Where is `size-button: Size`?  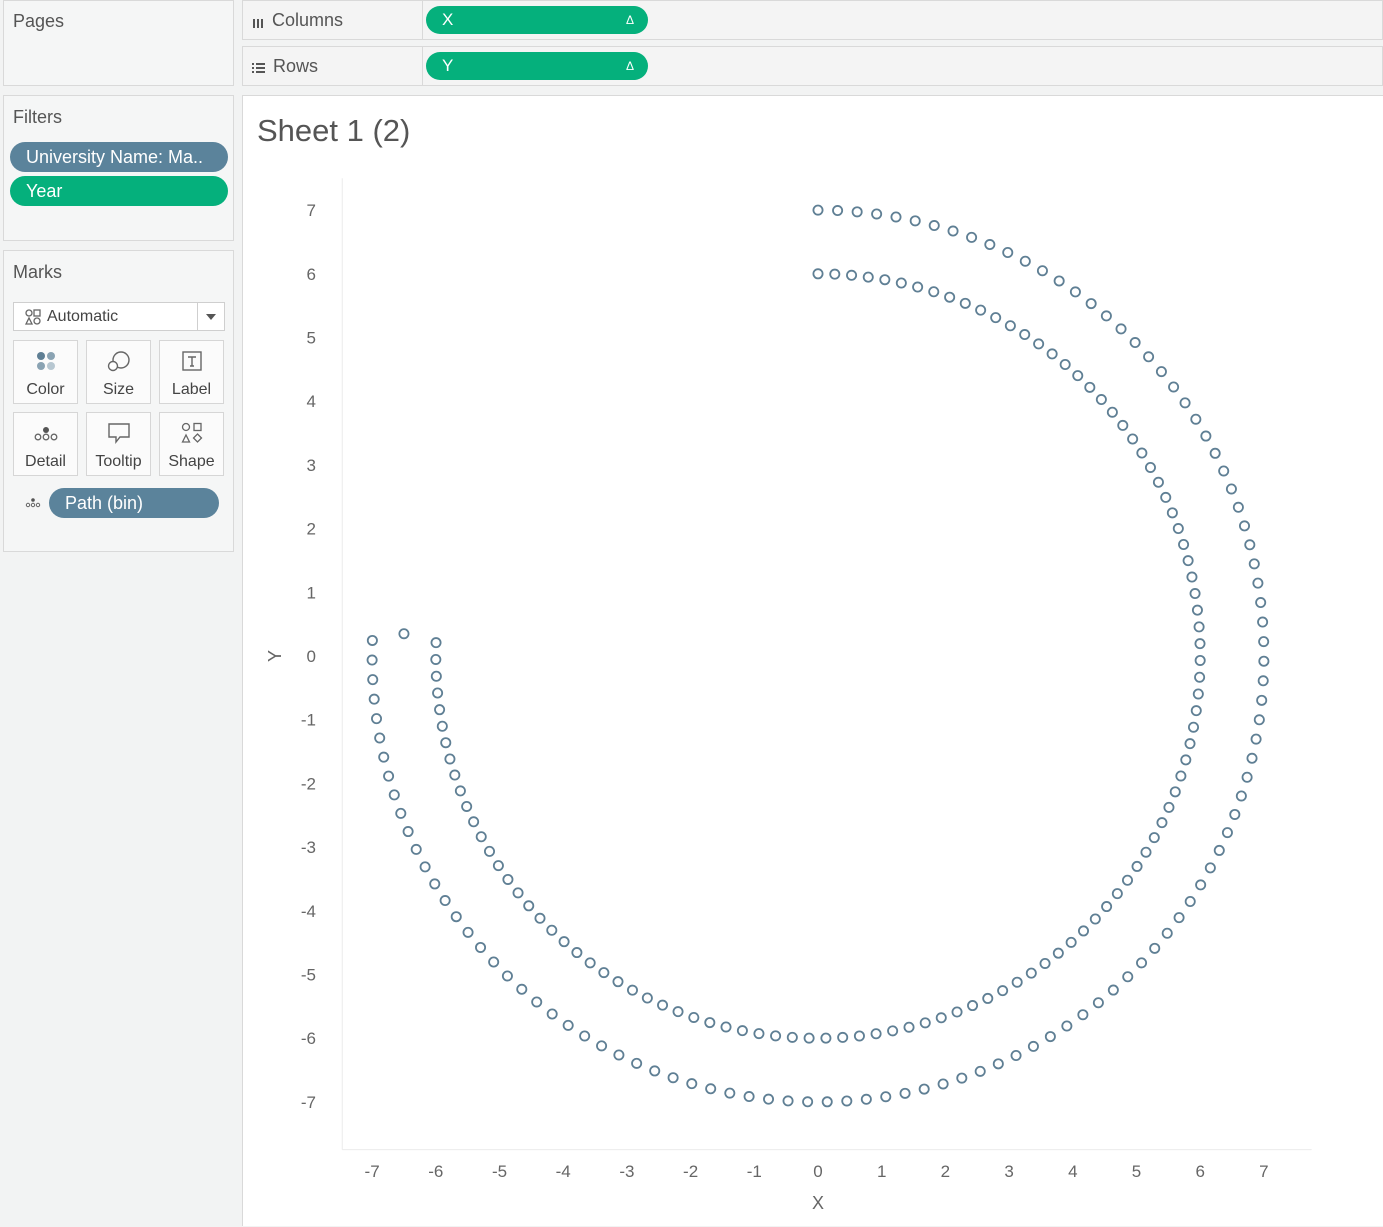
size-button: Size is located at coordinates (118, 372).